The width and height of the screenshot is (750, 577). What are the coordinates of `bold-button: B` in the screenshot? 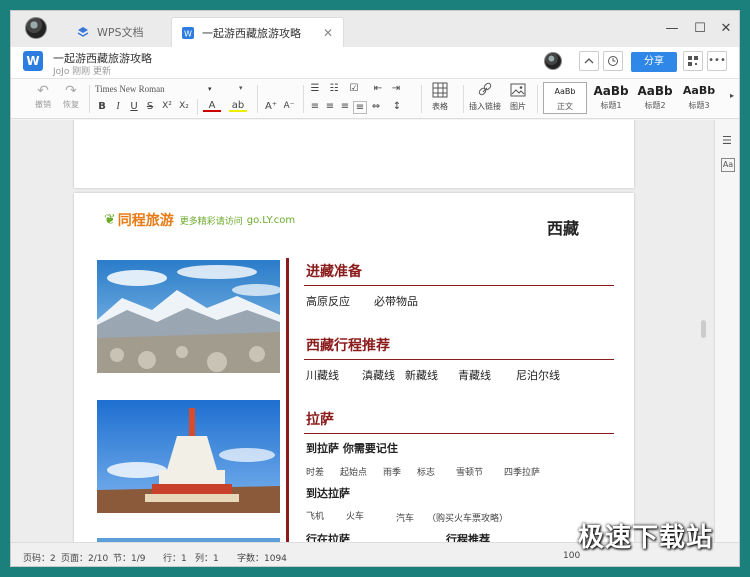 It's located at (102, 106).